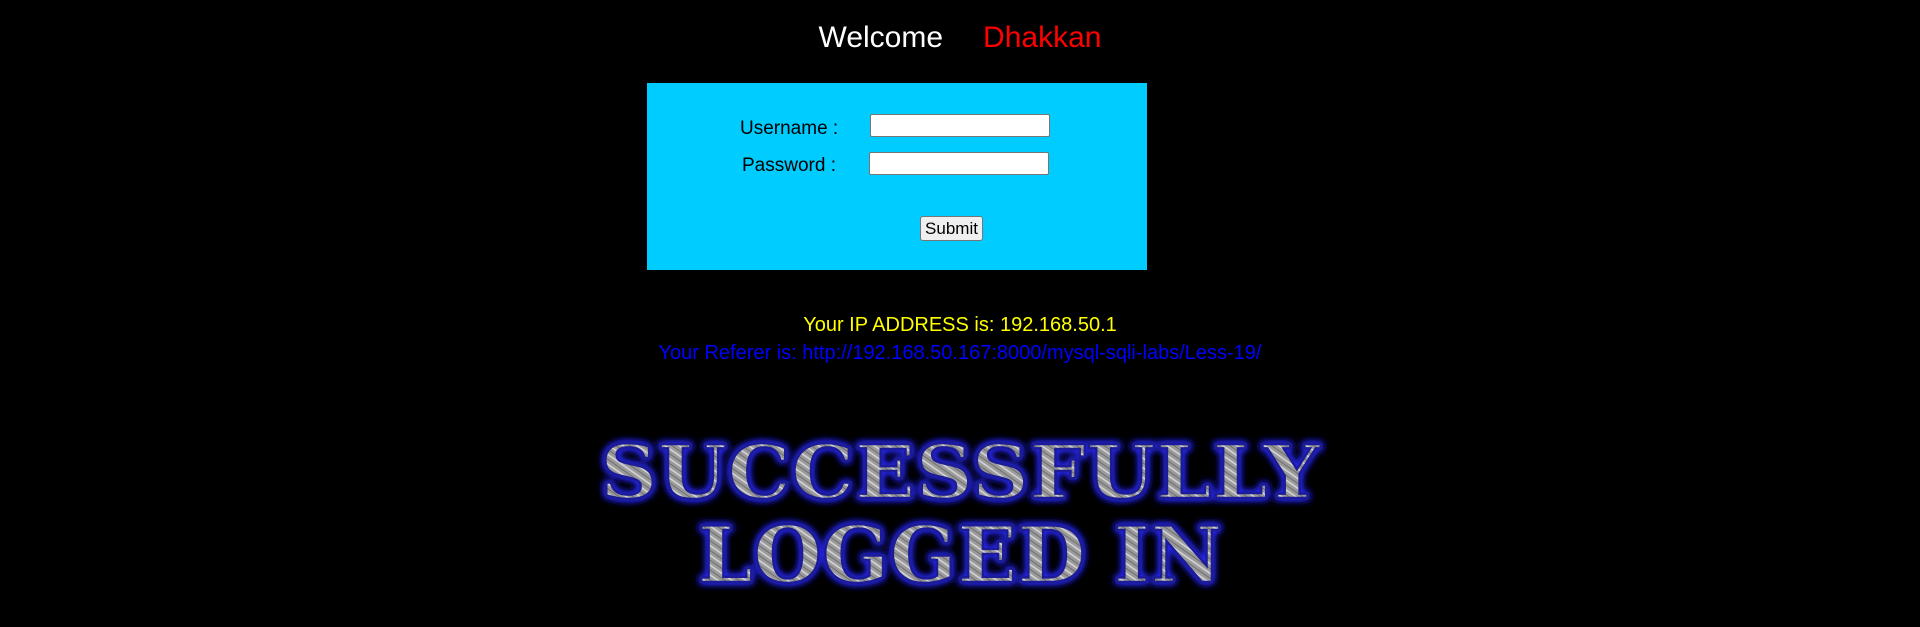 Image resolution: width=1920 pixels, height=627 pixels. What do you see at coordinates (960, 555) in the screenshot?
I see `banner-line-2: LOGGED IN` at bounding box center [960, 555].